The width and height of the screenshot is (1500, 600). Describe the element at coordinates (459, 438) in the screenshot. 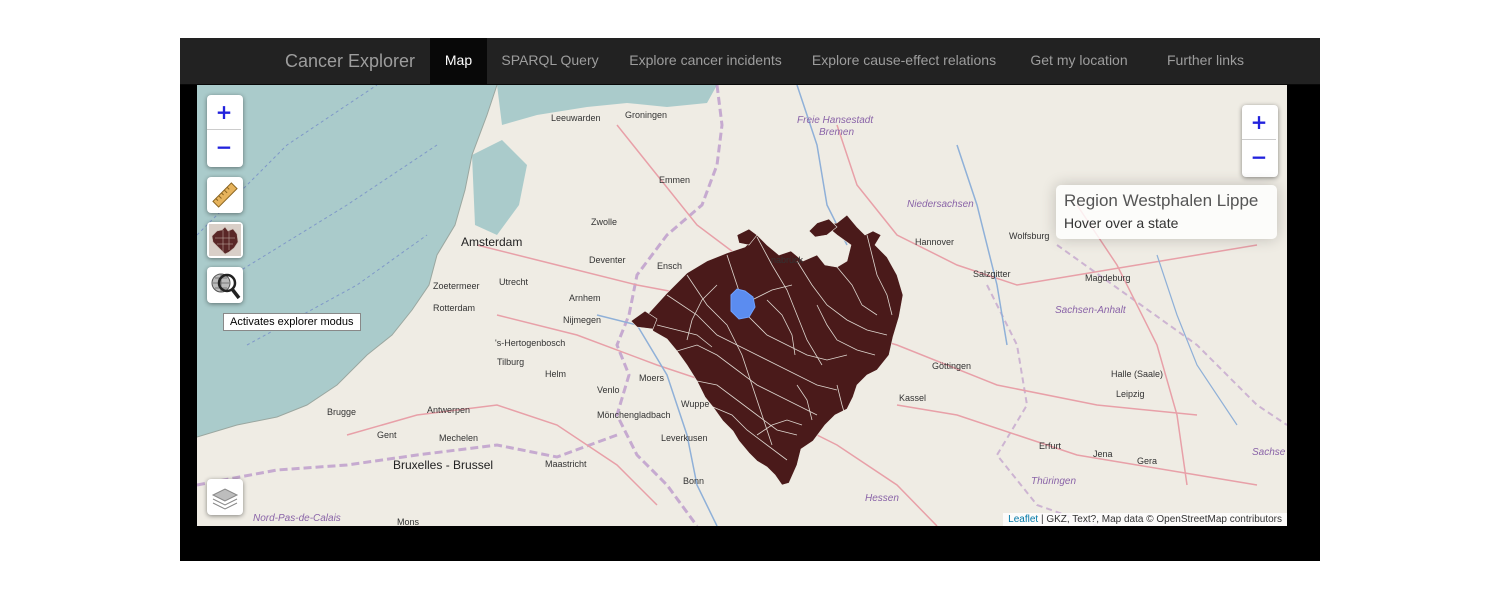

I see `place-mechelen: Mechelen` at that location.